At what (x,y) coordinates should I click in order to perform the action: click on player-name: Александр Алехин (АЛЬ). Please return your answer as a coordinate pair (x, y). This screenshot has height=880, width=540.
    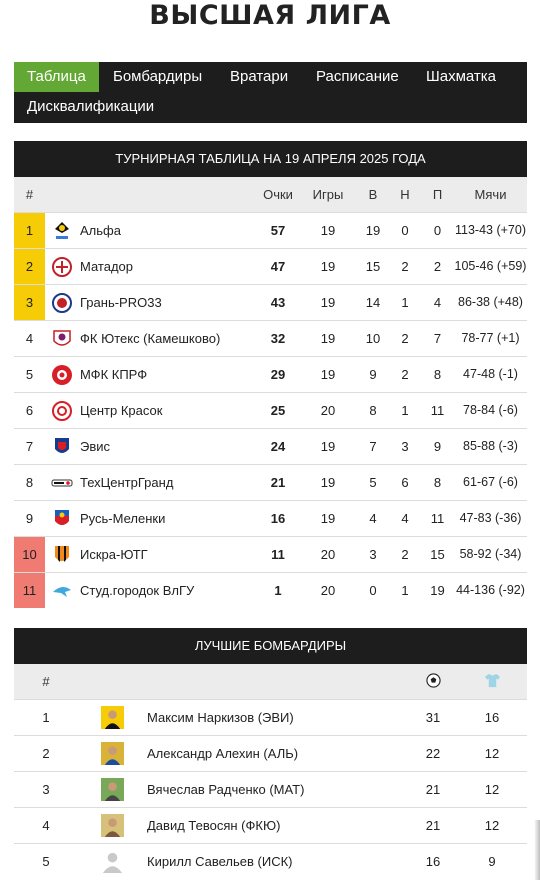
    Looking at the image, I should click on (278, 753).